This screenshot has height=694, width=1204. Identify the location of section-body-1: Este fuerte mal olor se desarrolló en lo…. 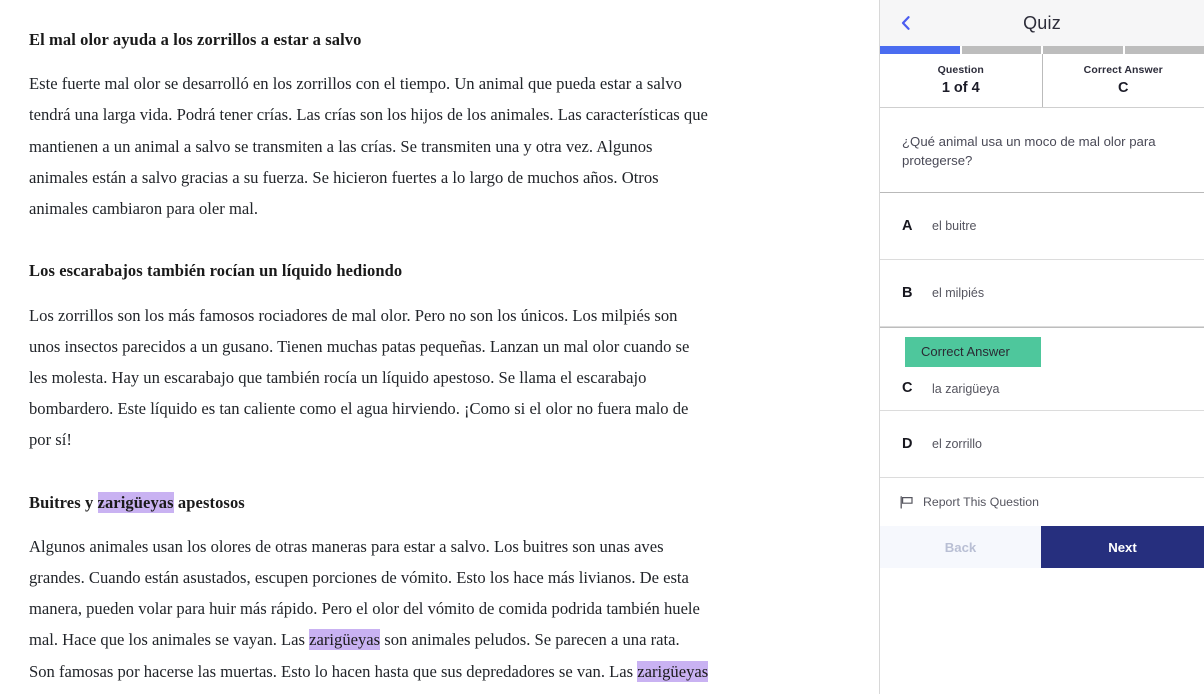
(368, 146).